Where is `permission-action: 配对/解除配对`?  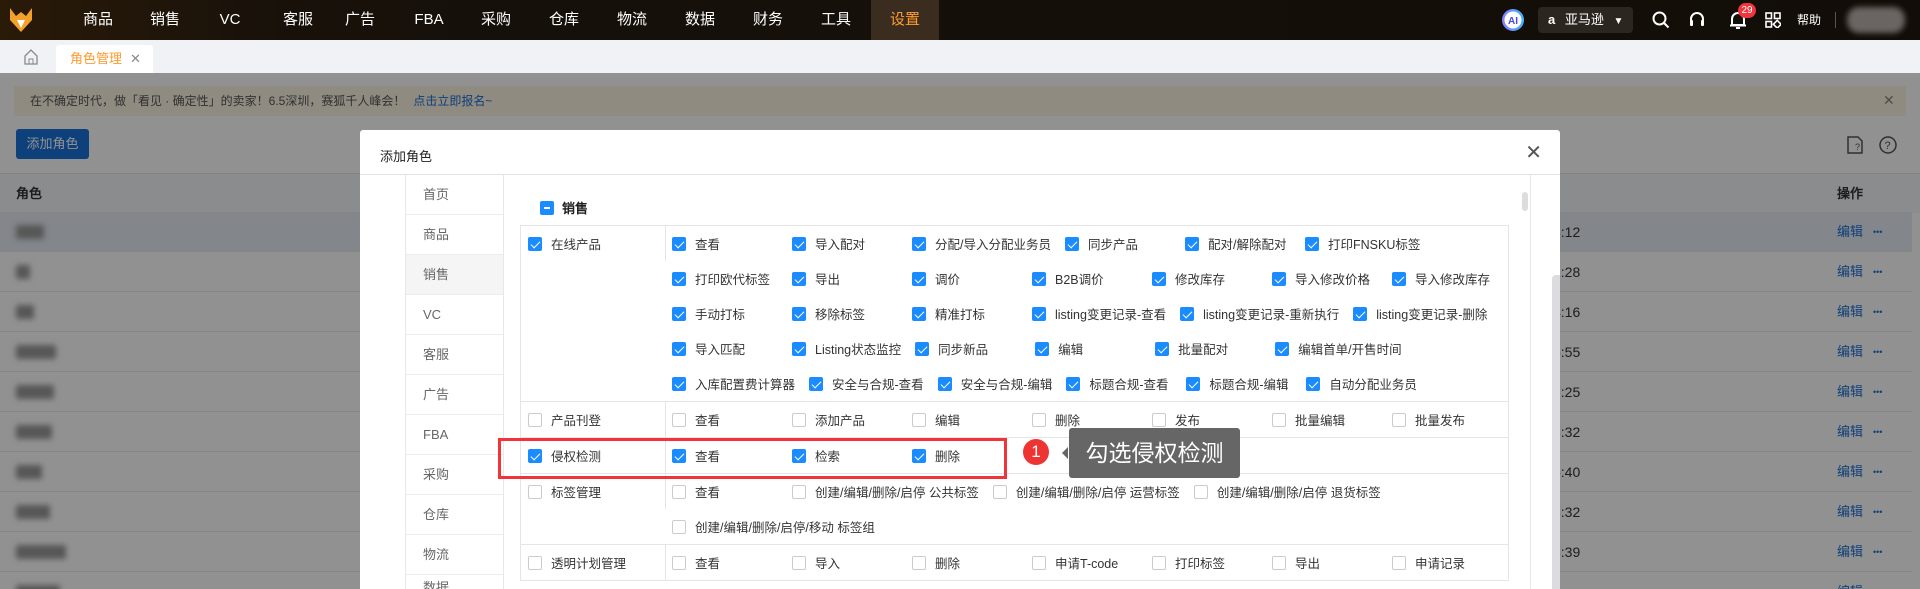
permission-action: 配对/解除配对 is located at coordinates (1244, 243).